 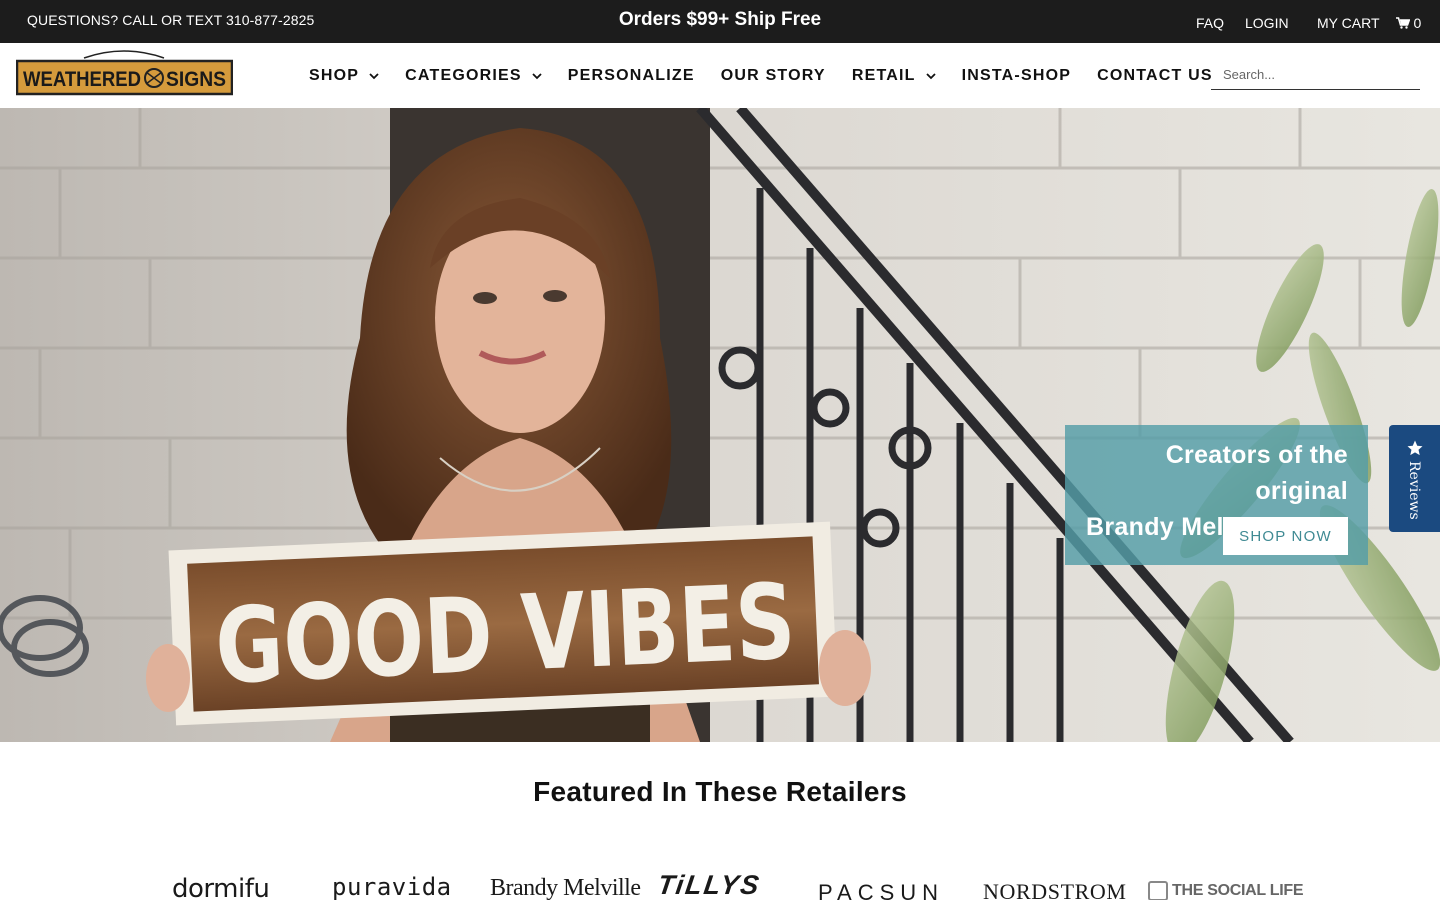 I want to click on nav-label: RETAIL, so click(x=883, y=75).